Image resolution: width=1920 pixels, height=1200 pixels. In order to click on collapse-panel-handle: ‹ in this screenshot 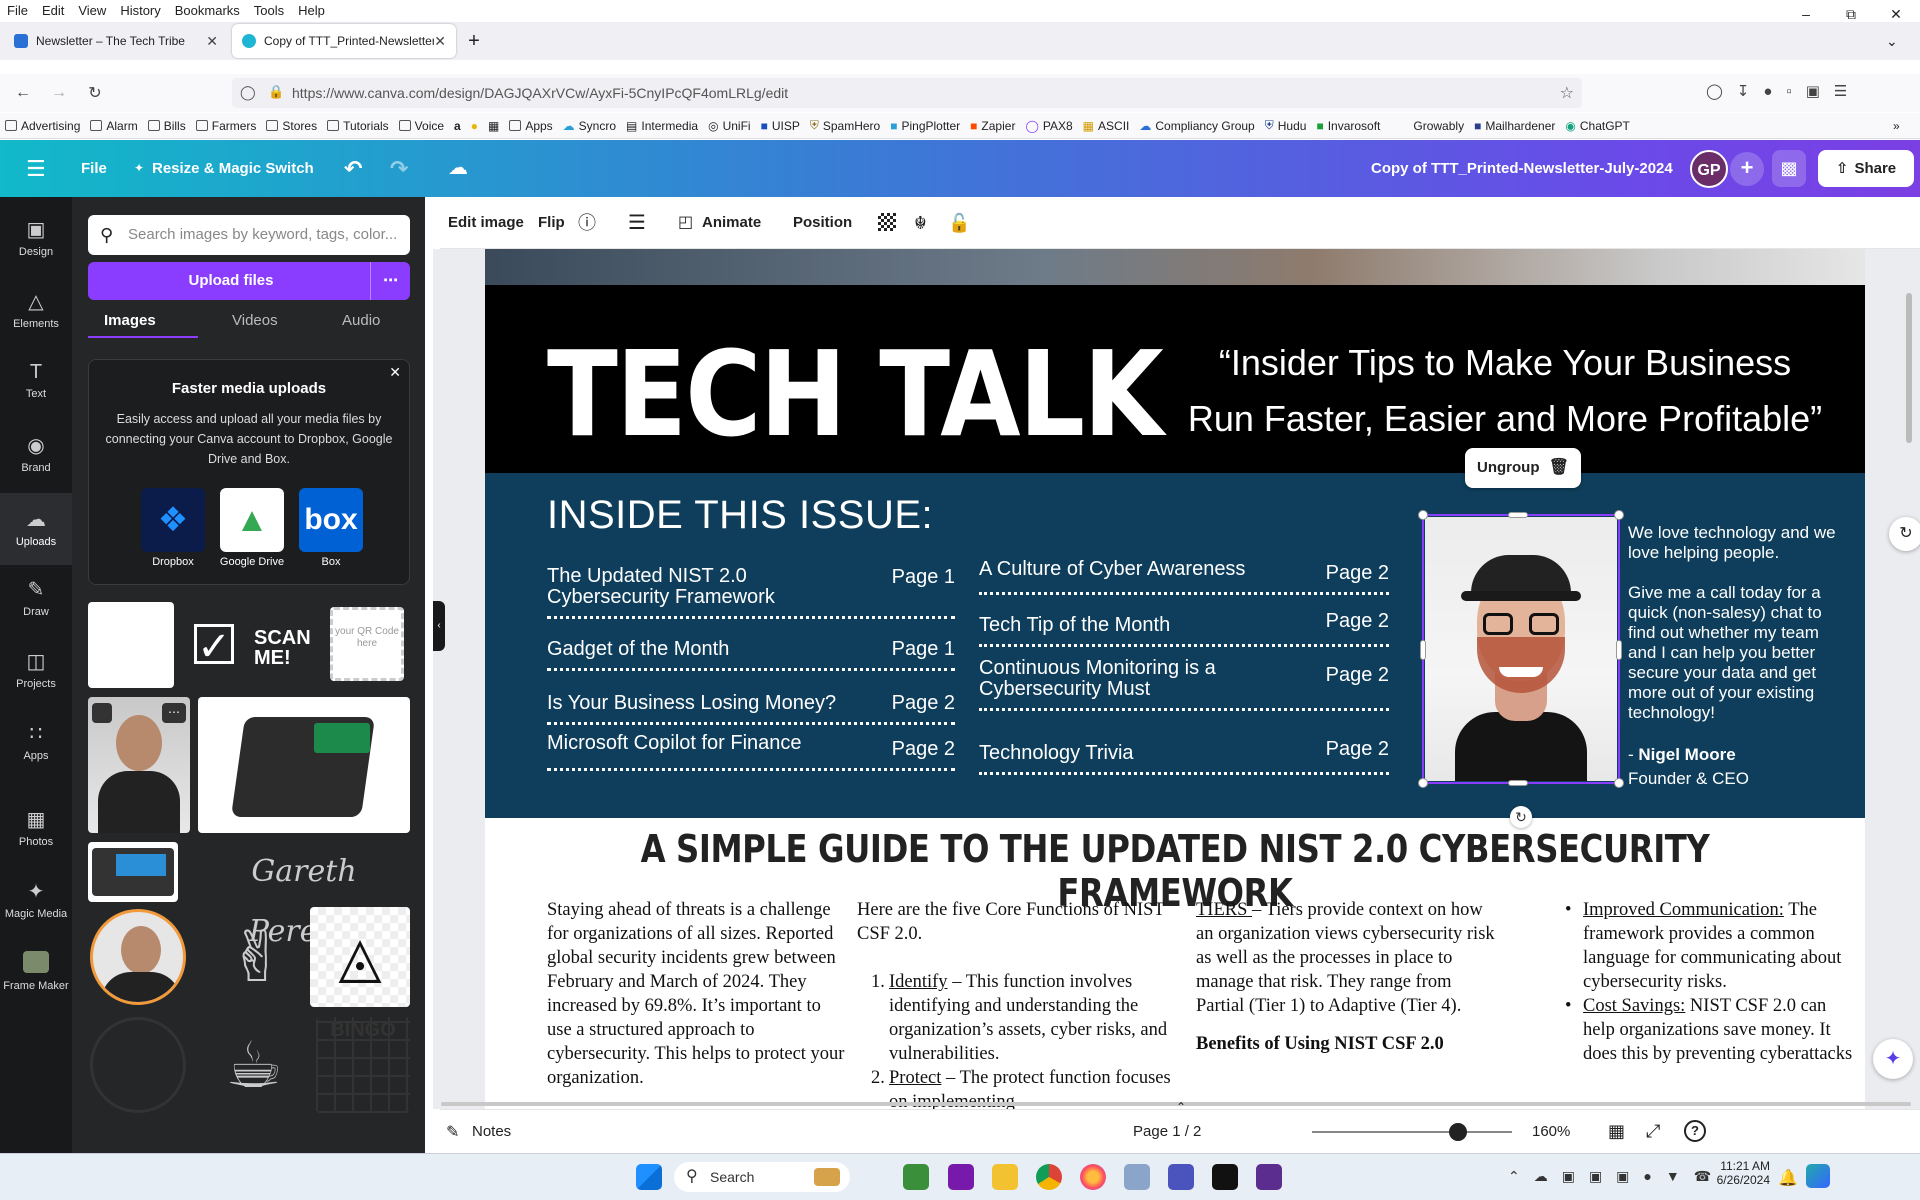, I will do `click(439, 626)`.